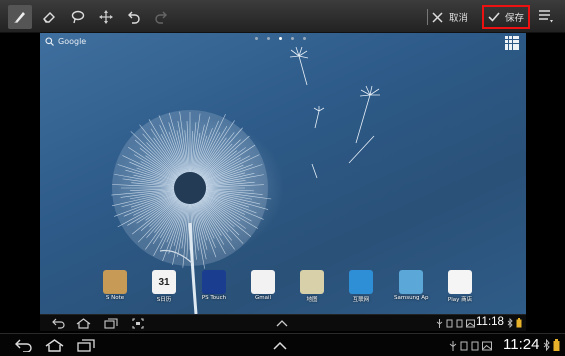 The width and height of the screenshot is (565, 356). What do you see at coordinates (512, 43) in the screenshot?
I see `apps-grid-icon` at bounding box center [512, 43].